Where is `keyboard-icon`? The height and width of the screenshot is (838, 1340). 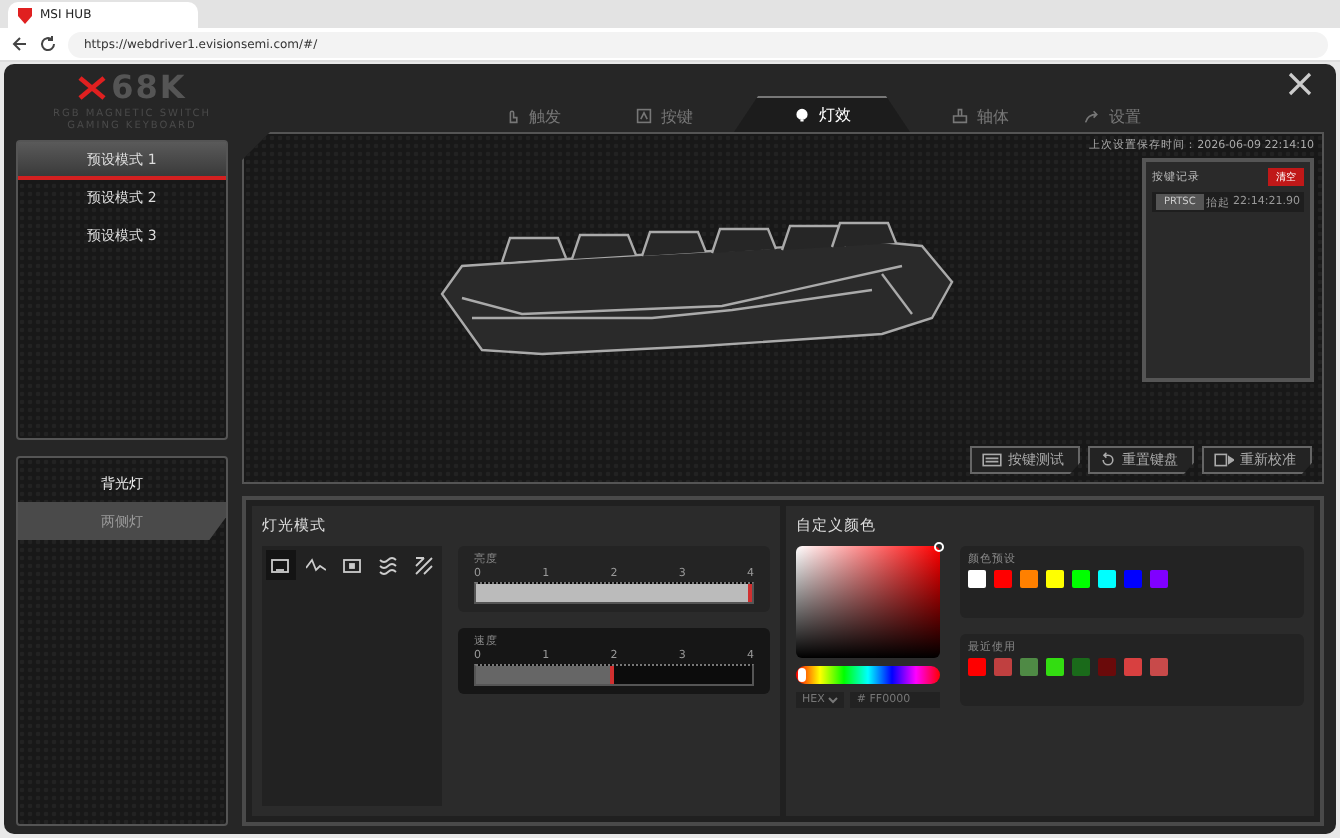 keyboard-icon is located at coordinates (992, 460).